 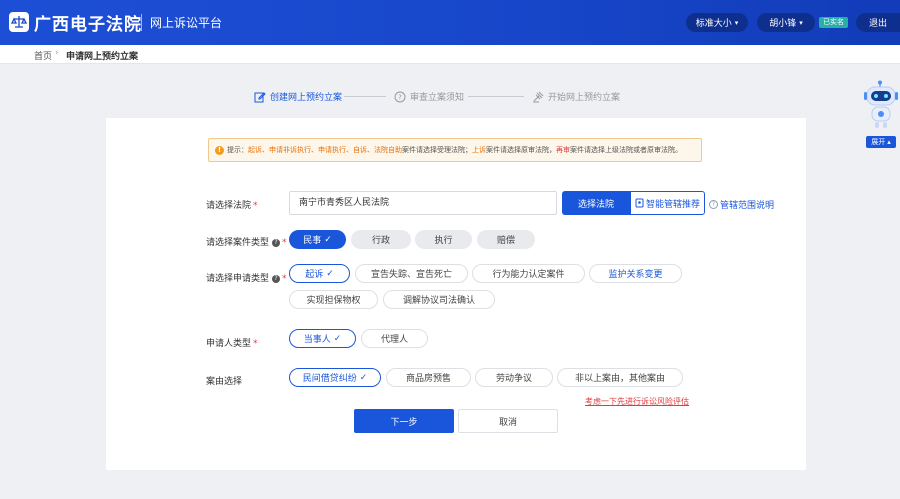 I want to click on step-label: 创建网上预约立案, so click(x=306, y=98).